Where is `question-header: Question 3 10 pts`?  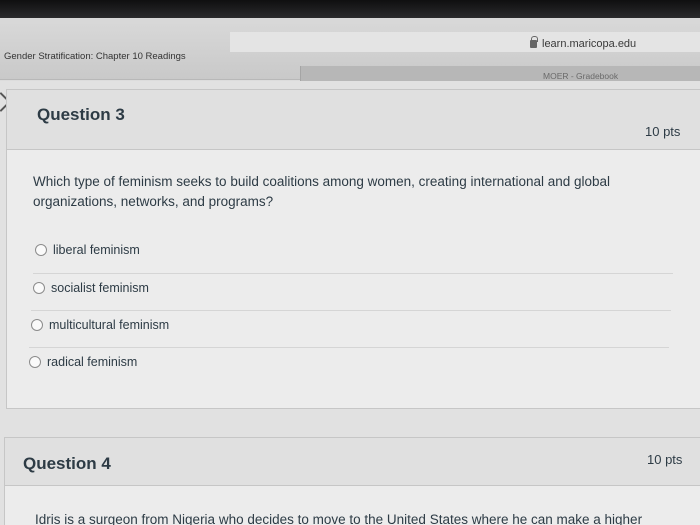
question-header: Question 3 10 pts is located at coordinates (353, 120).